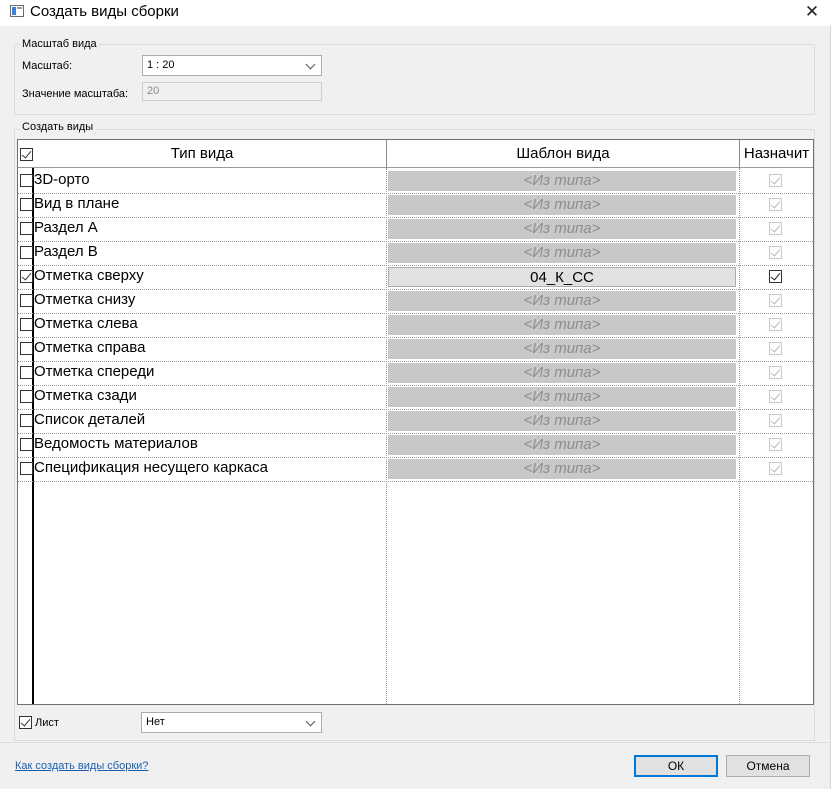 The width and height of the screenshot is (836, 789). I want to click on table-row: Спецификация несущего каркаса <Из типа>, so click(415, 469).